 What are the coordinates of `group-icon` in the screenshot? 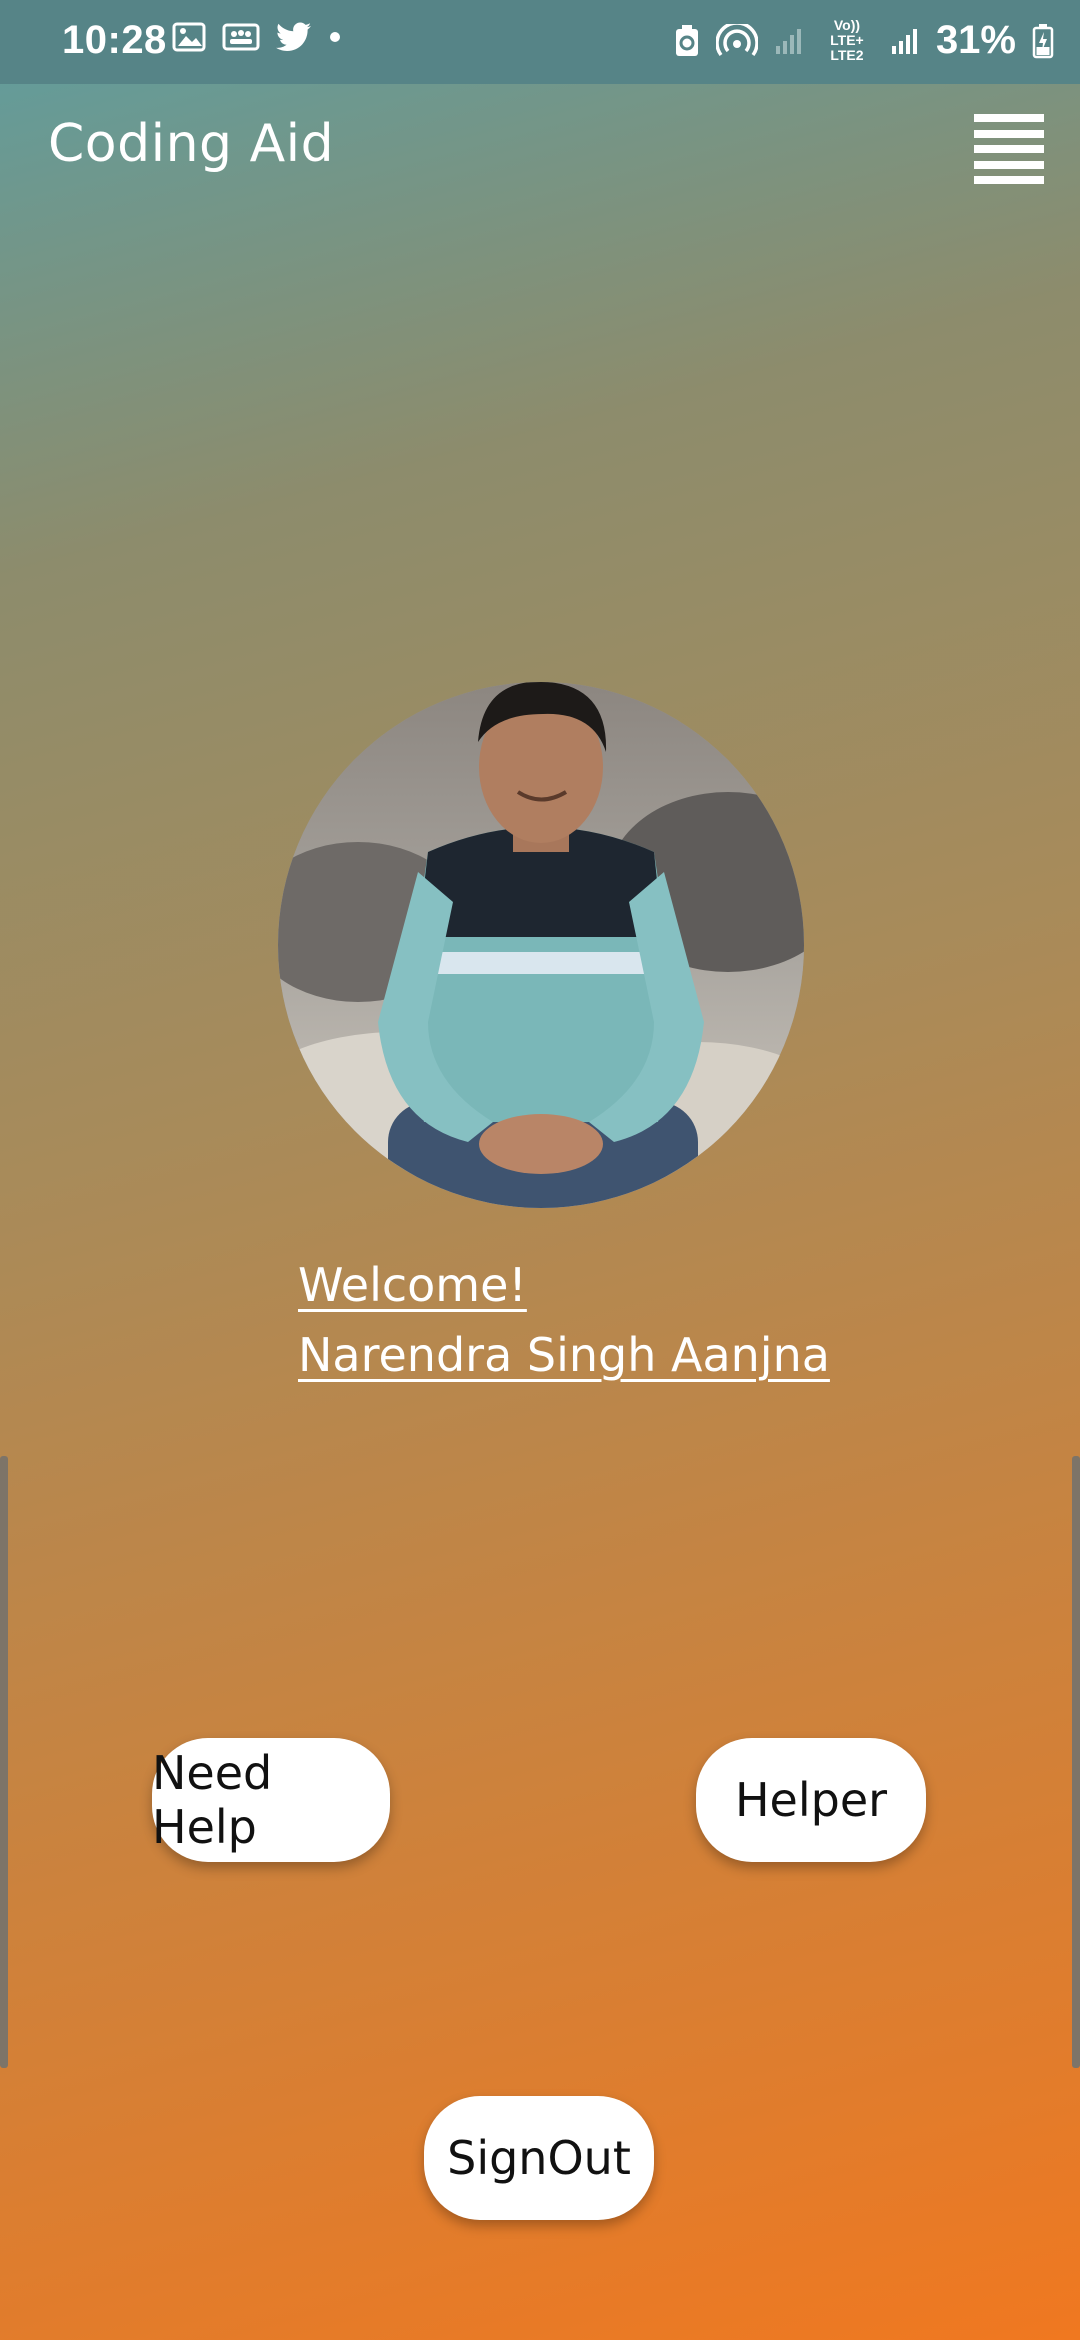 It's located at (241, 37).